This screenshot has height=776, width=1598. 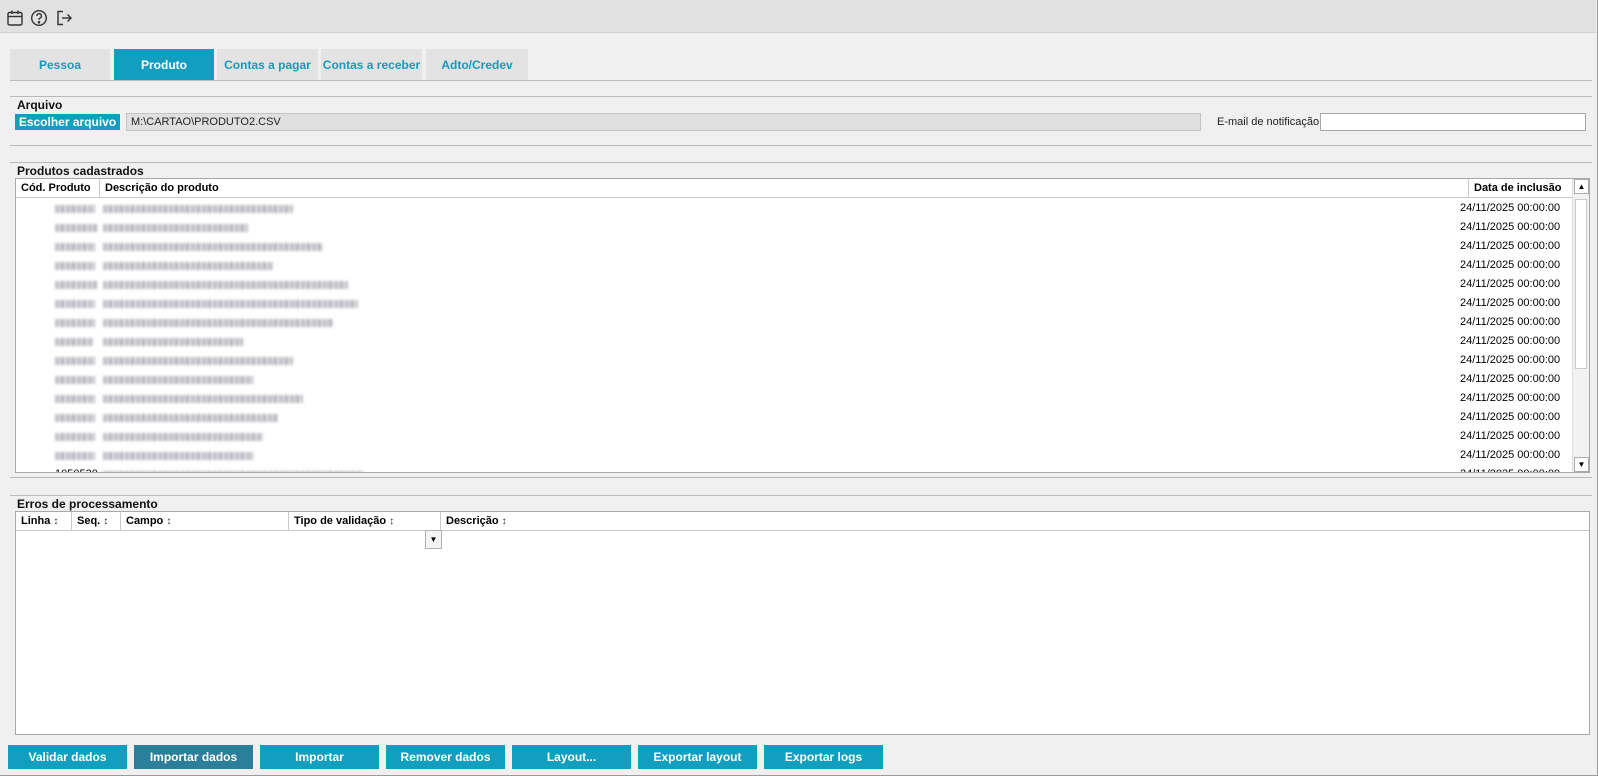 I want to click on col-data-inclusao: Data de inclusão, so click(x=1521, y=188).